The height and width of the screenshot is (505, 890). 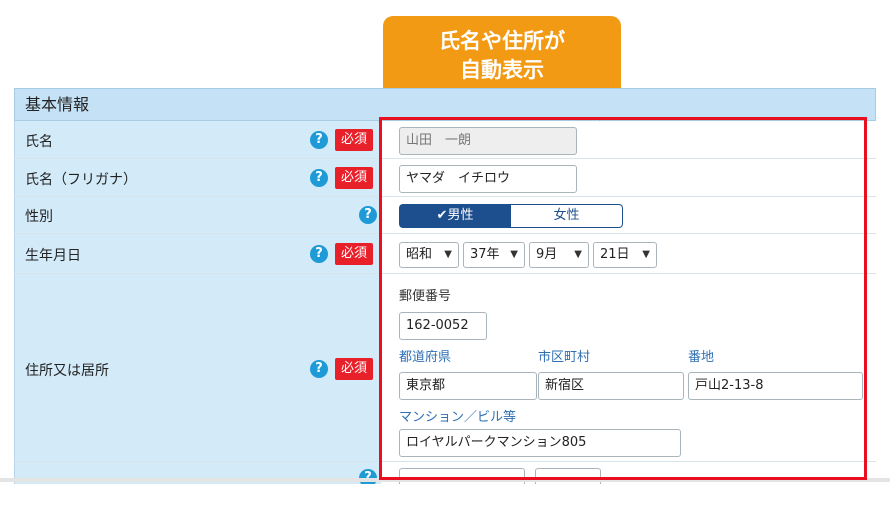 I want to click on postal-label: 郵便番号, so click(x=425, y=296).